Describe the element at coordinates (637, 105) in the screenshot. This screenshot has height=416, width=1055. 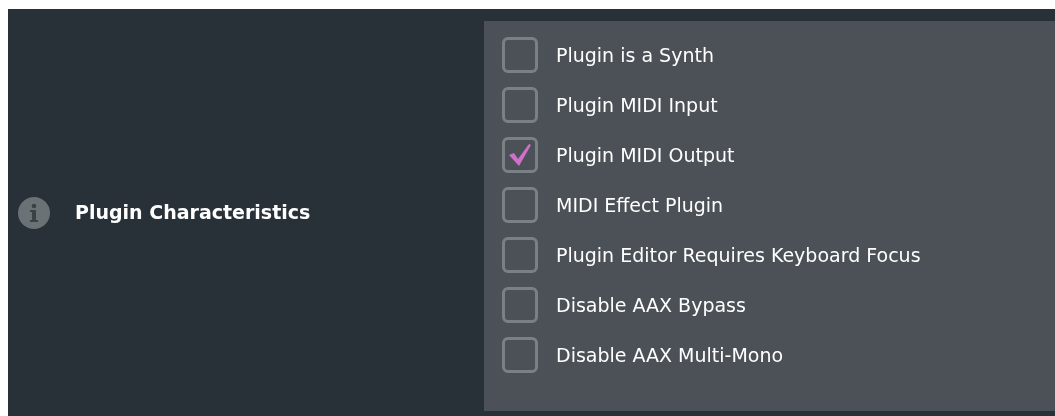
I see `option-label: Plugin MIDI Input` at that location.